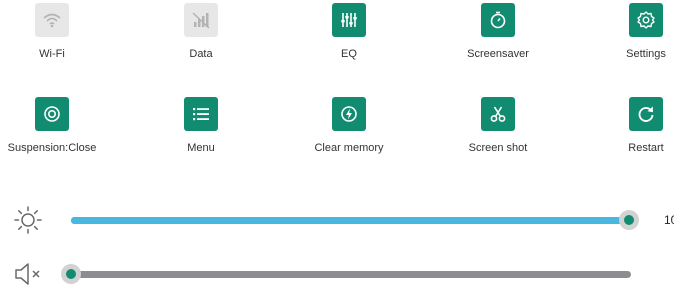  I want to click on mobile-data-icon, so click(201, 20).